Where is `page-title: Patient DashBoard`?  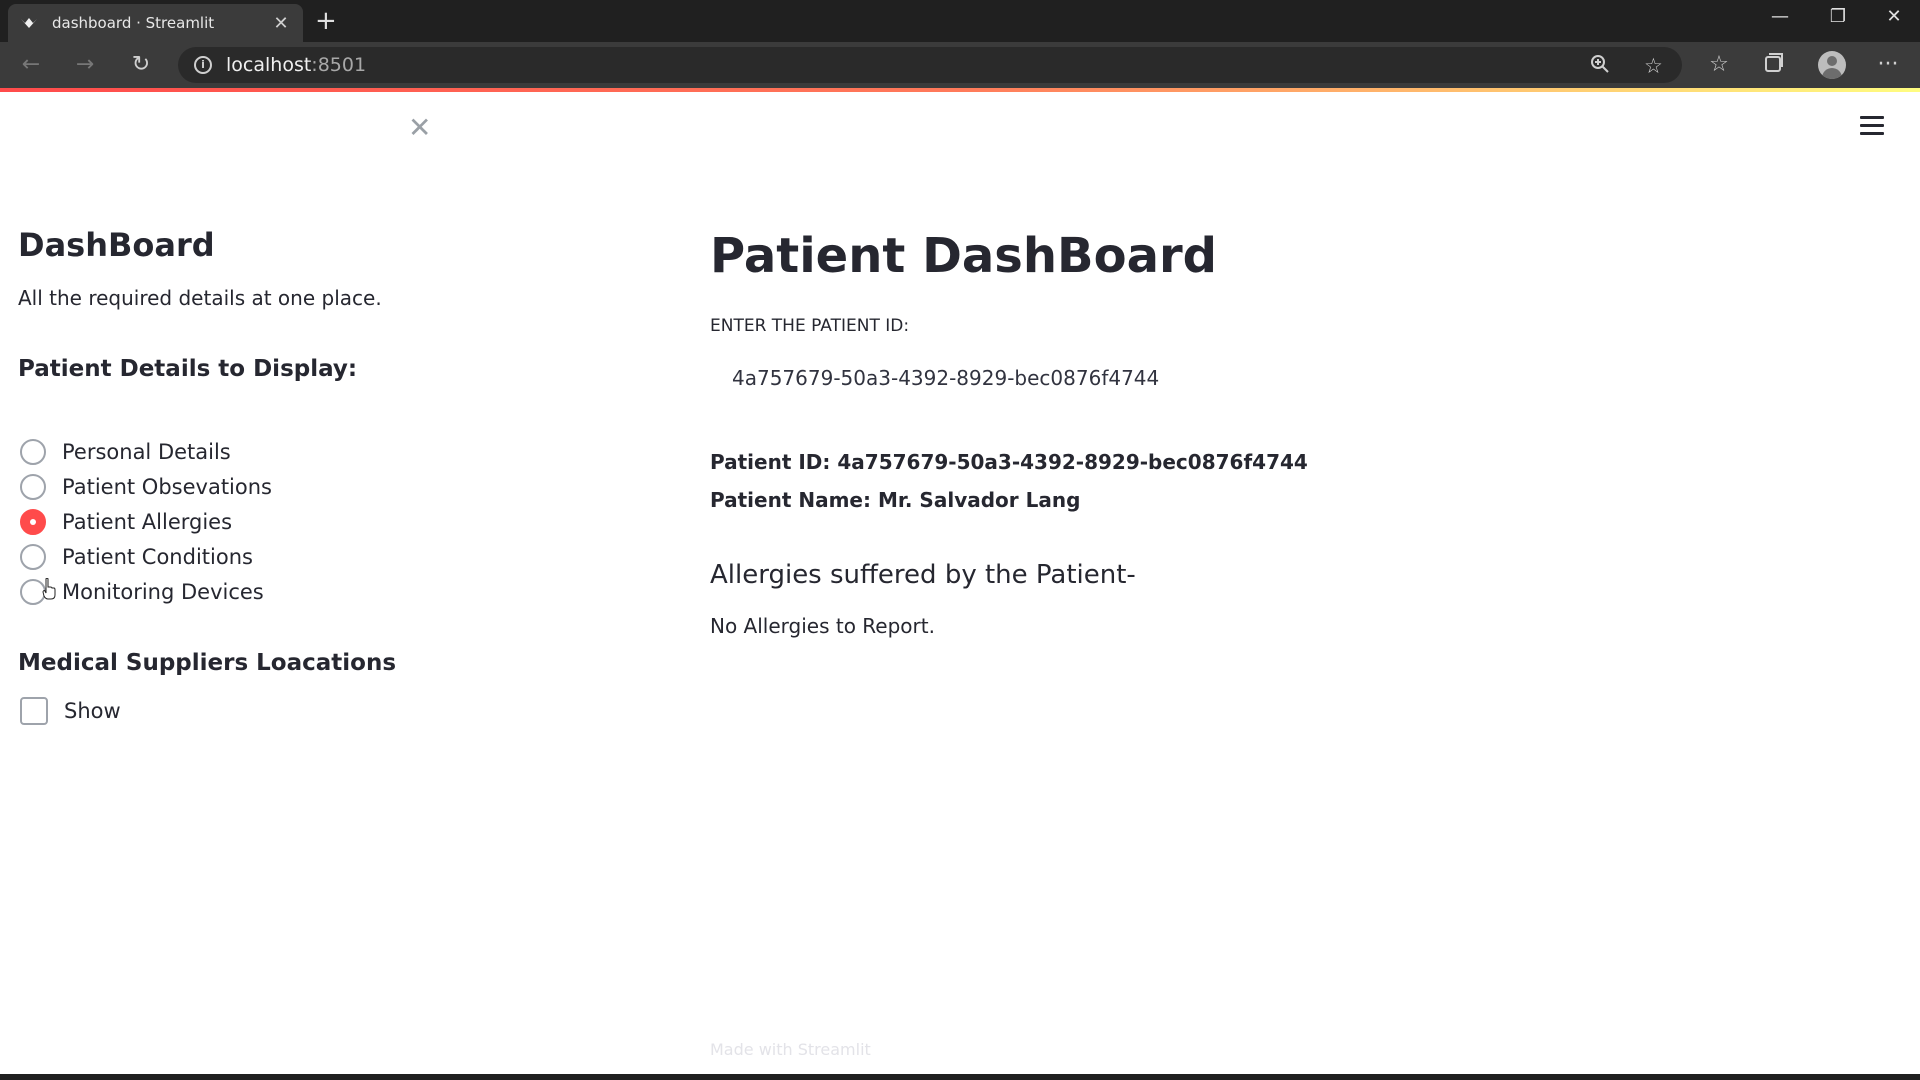
page-title: Patient DashBoard is located at coordinates (964, 256).